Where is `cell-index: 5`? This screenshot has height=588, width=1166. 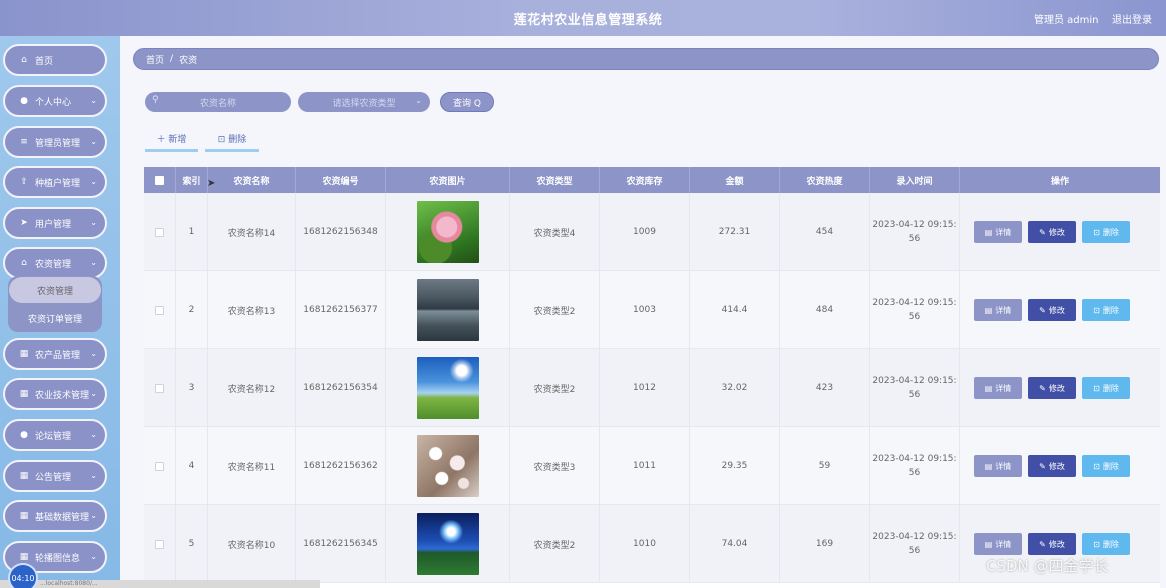 cell-index: 5 is located at coordinates (192, 544).